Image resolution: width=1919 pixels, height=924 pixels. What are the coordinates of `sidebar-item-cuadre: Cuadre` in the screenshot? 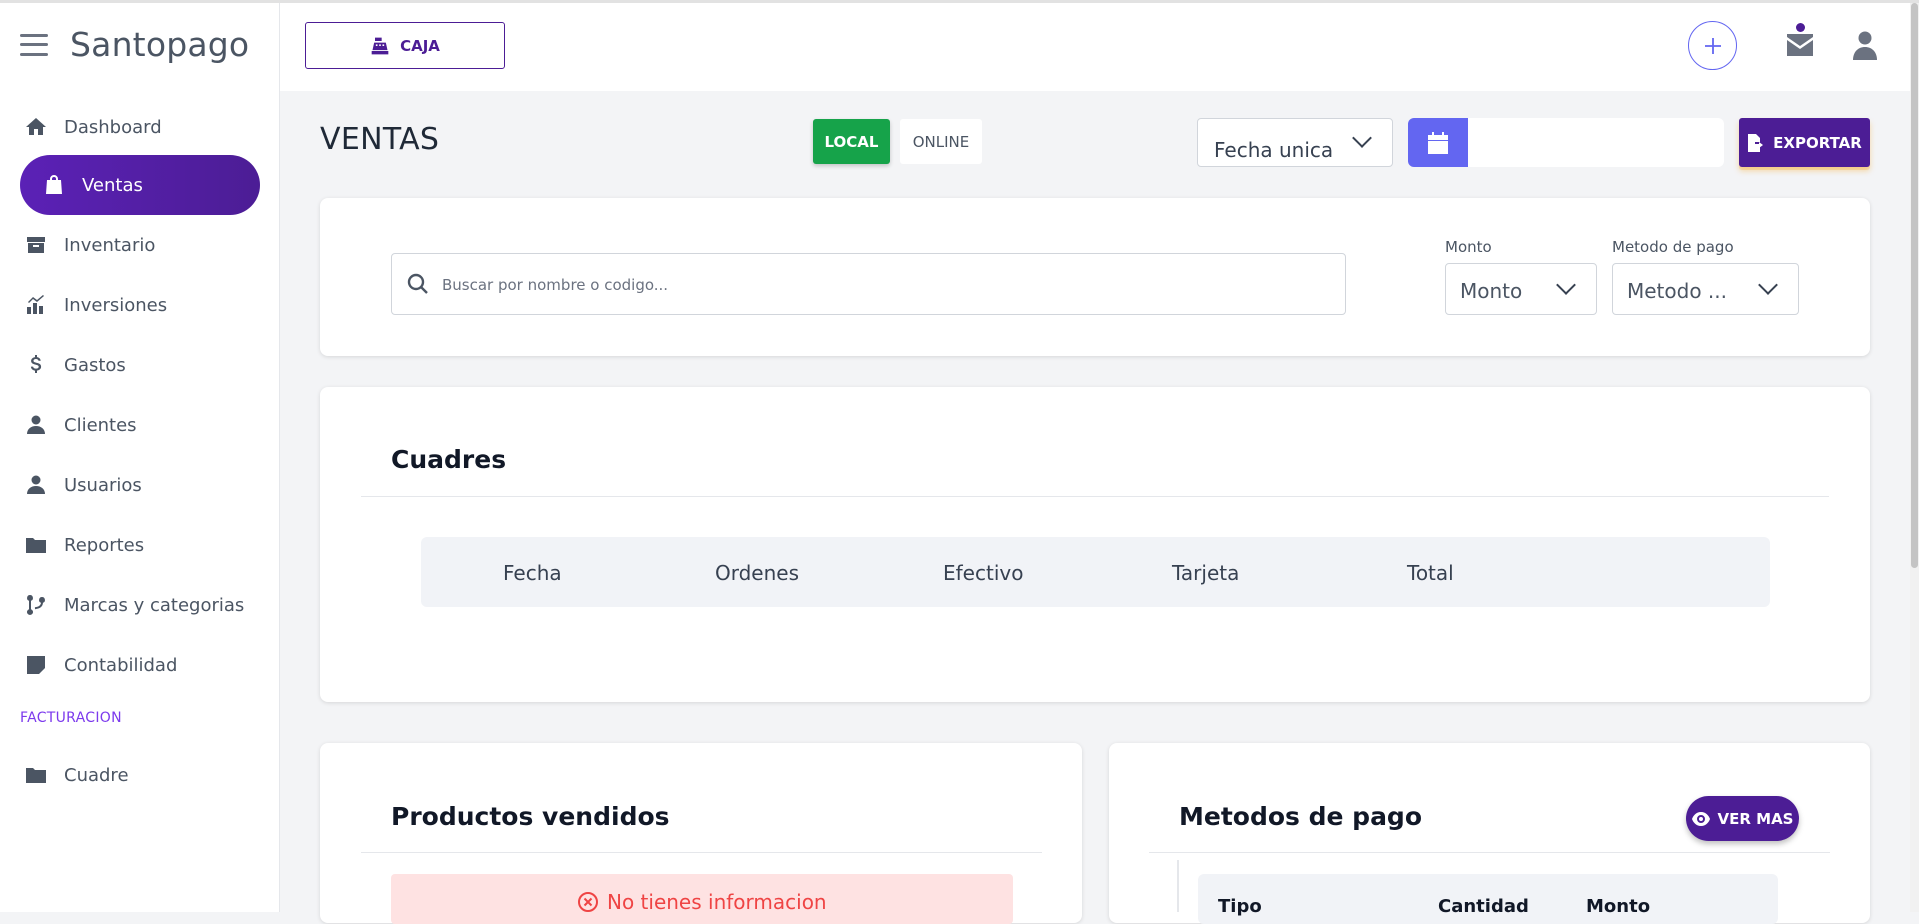 It's located at (74, 775).